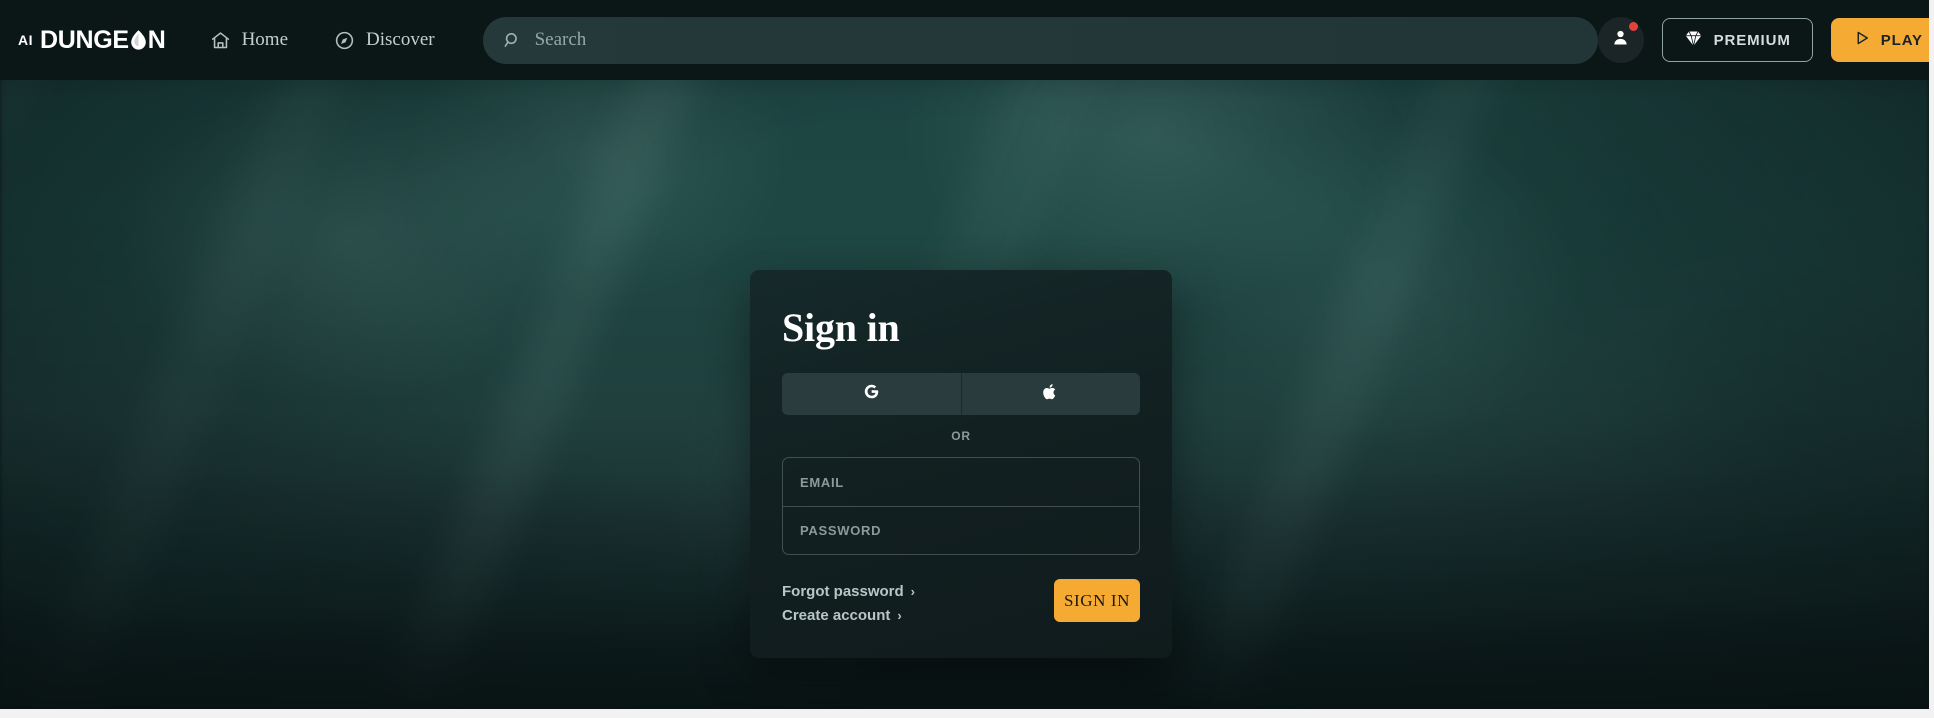  What do you see at coordinates (1040, 40) in the screenshot?
I see `search-input: Search` at bounding box center [1040, 40].